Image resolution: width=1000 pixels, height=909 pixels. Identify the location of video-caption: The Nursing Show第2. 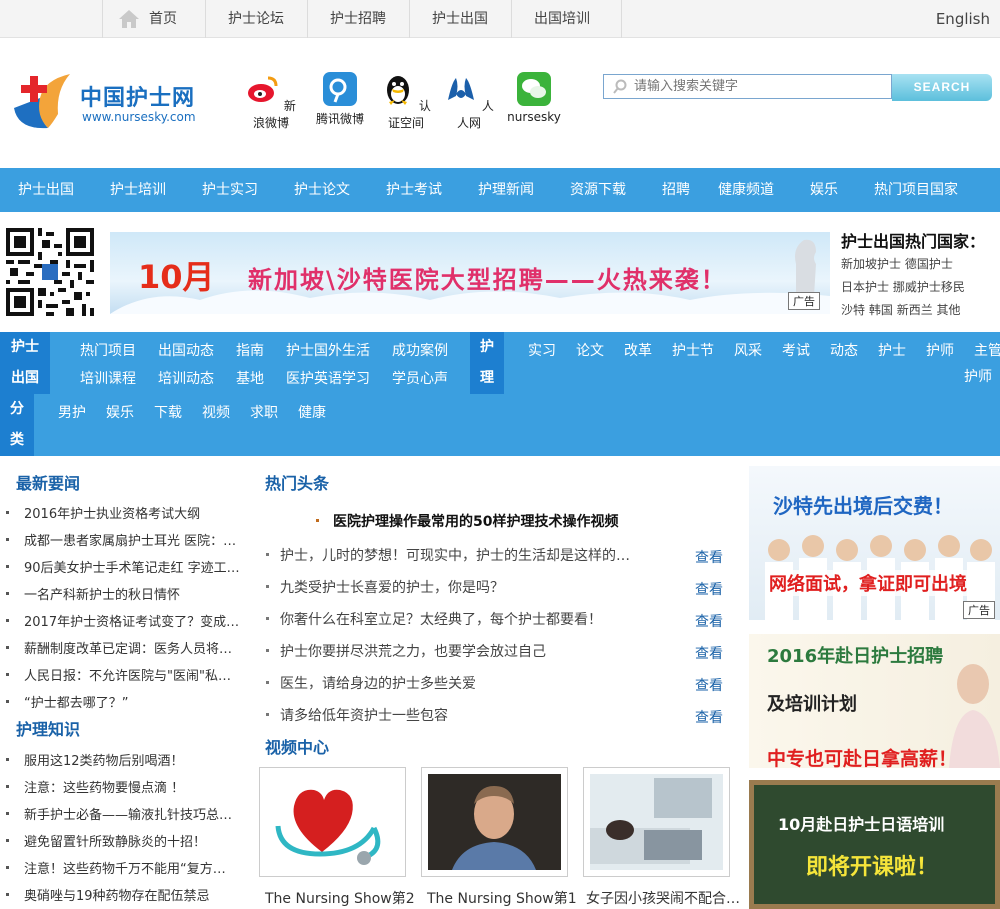
(340, 898).